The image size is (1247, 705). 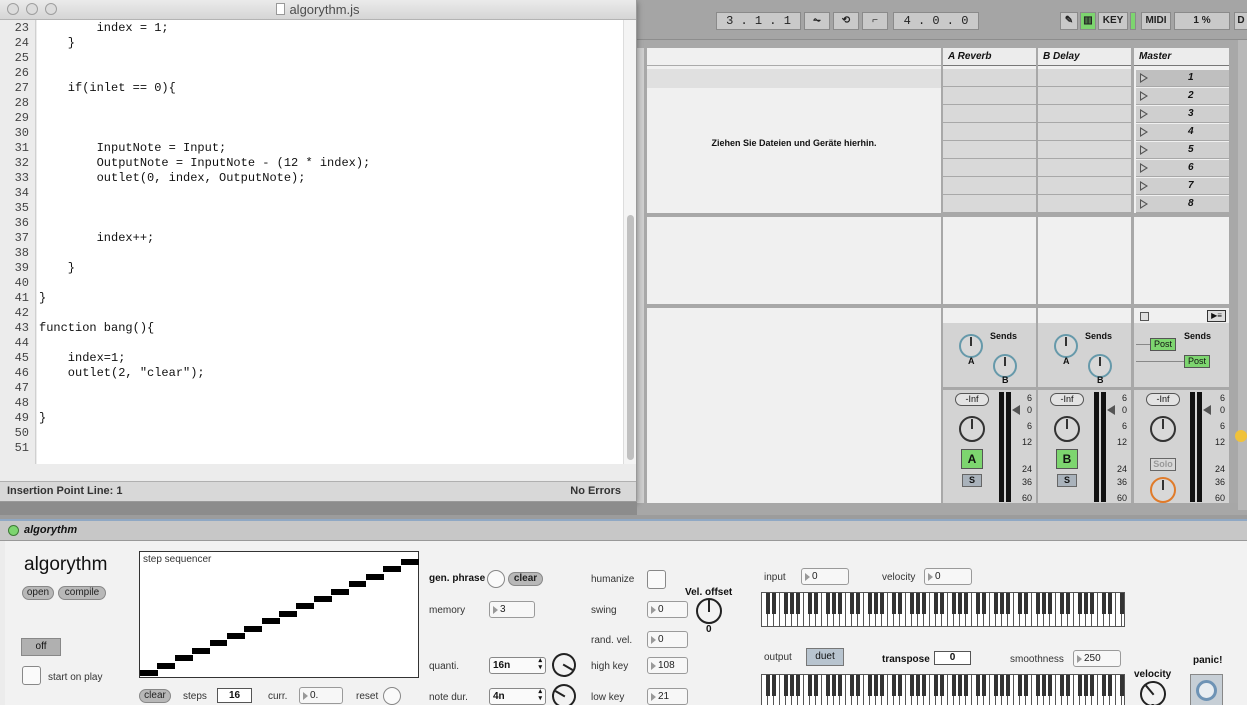 I want to click on code-line: function bang(){, so click(x=96, y=328).